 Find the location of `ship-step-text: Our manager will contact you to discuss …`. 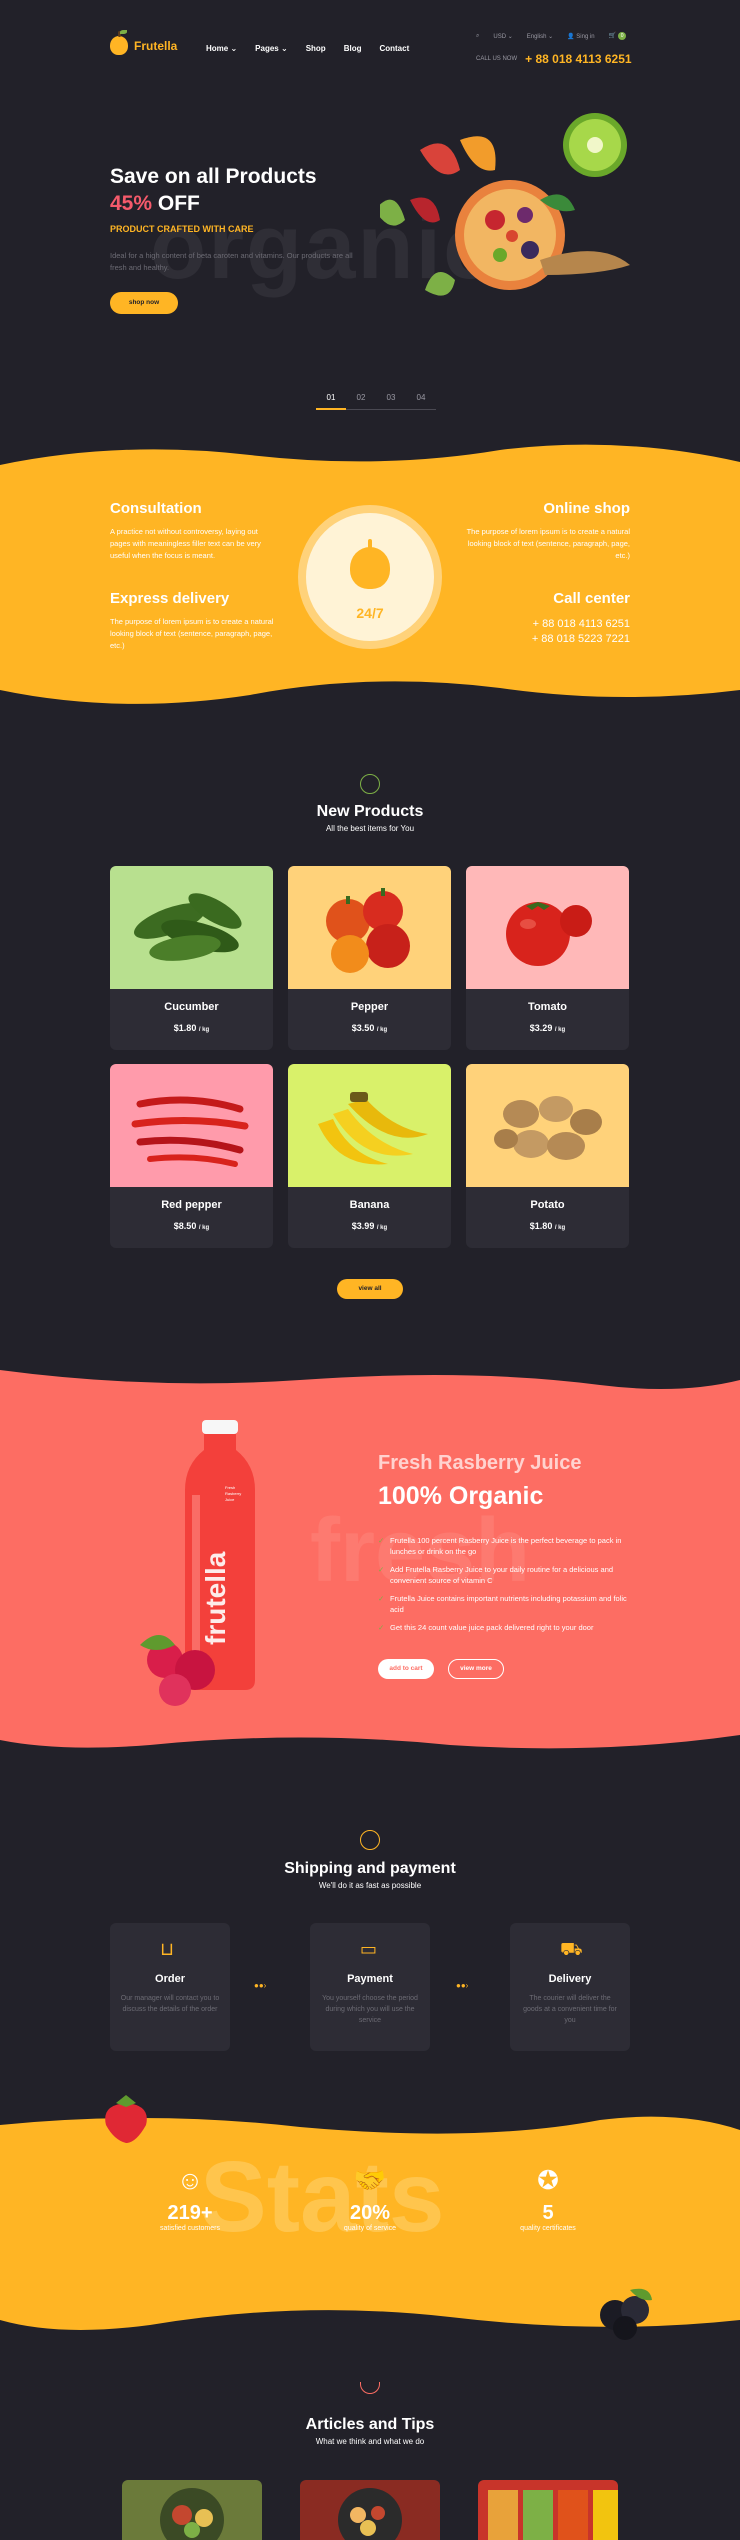

ship-step-text: Our manager will contact you to discuss … is located at coordinates (170, 2004).